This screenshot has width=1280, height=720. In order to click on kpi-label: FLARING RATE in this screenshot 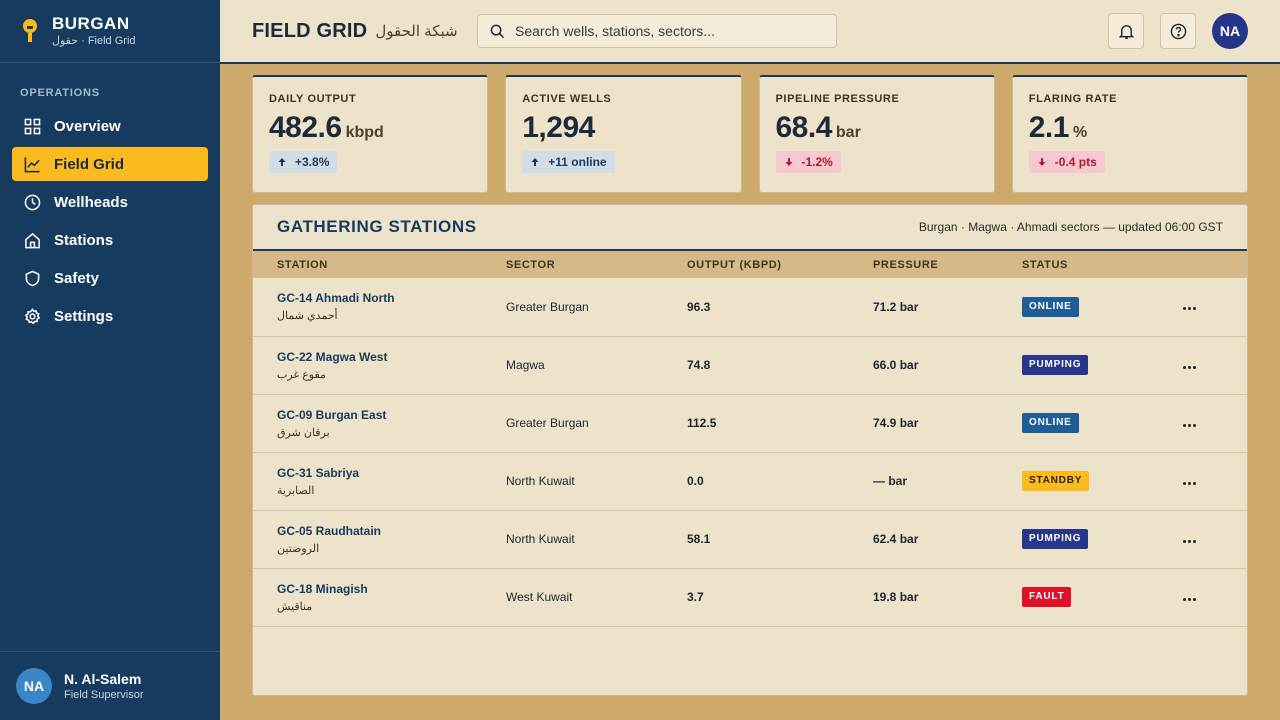, I will do `click(1073, 99)`.